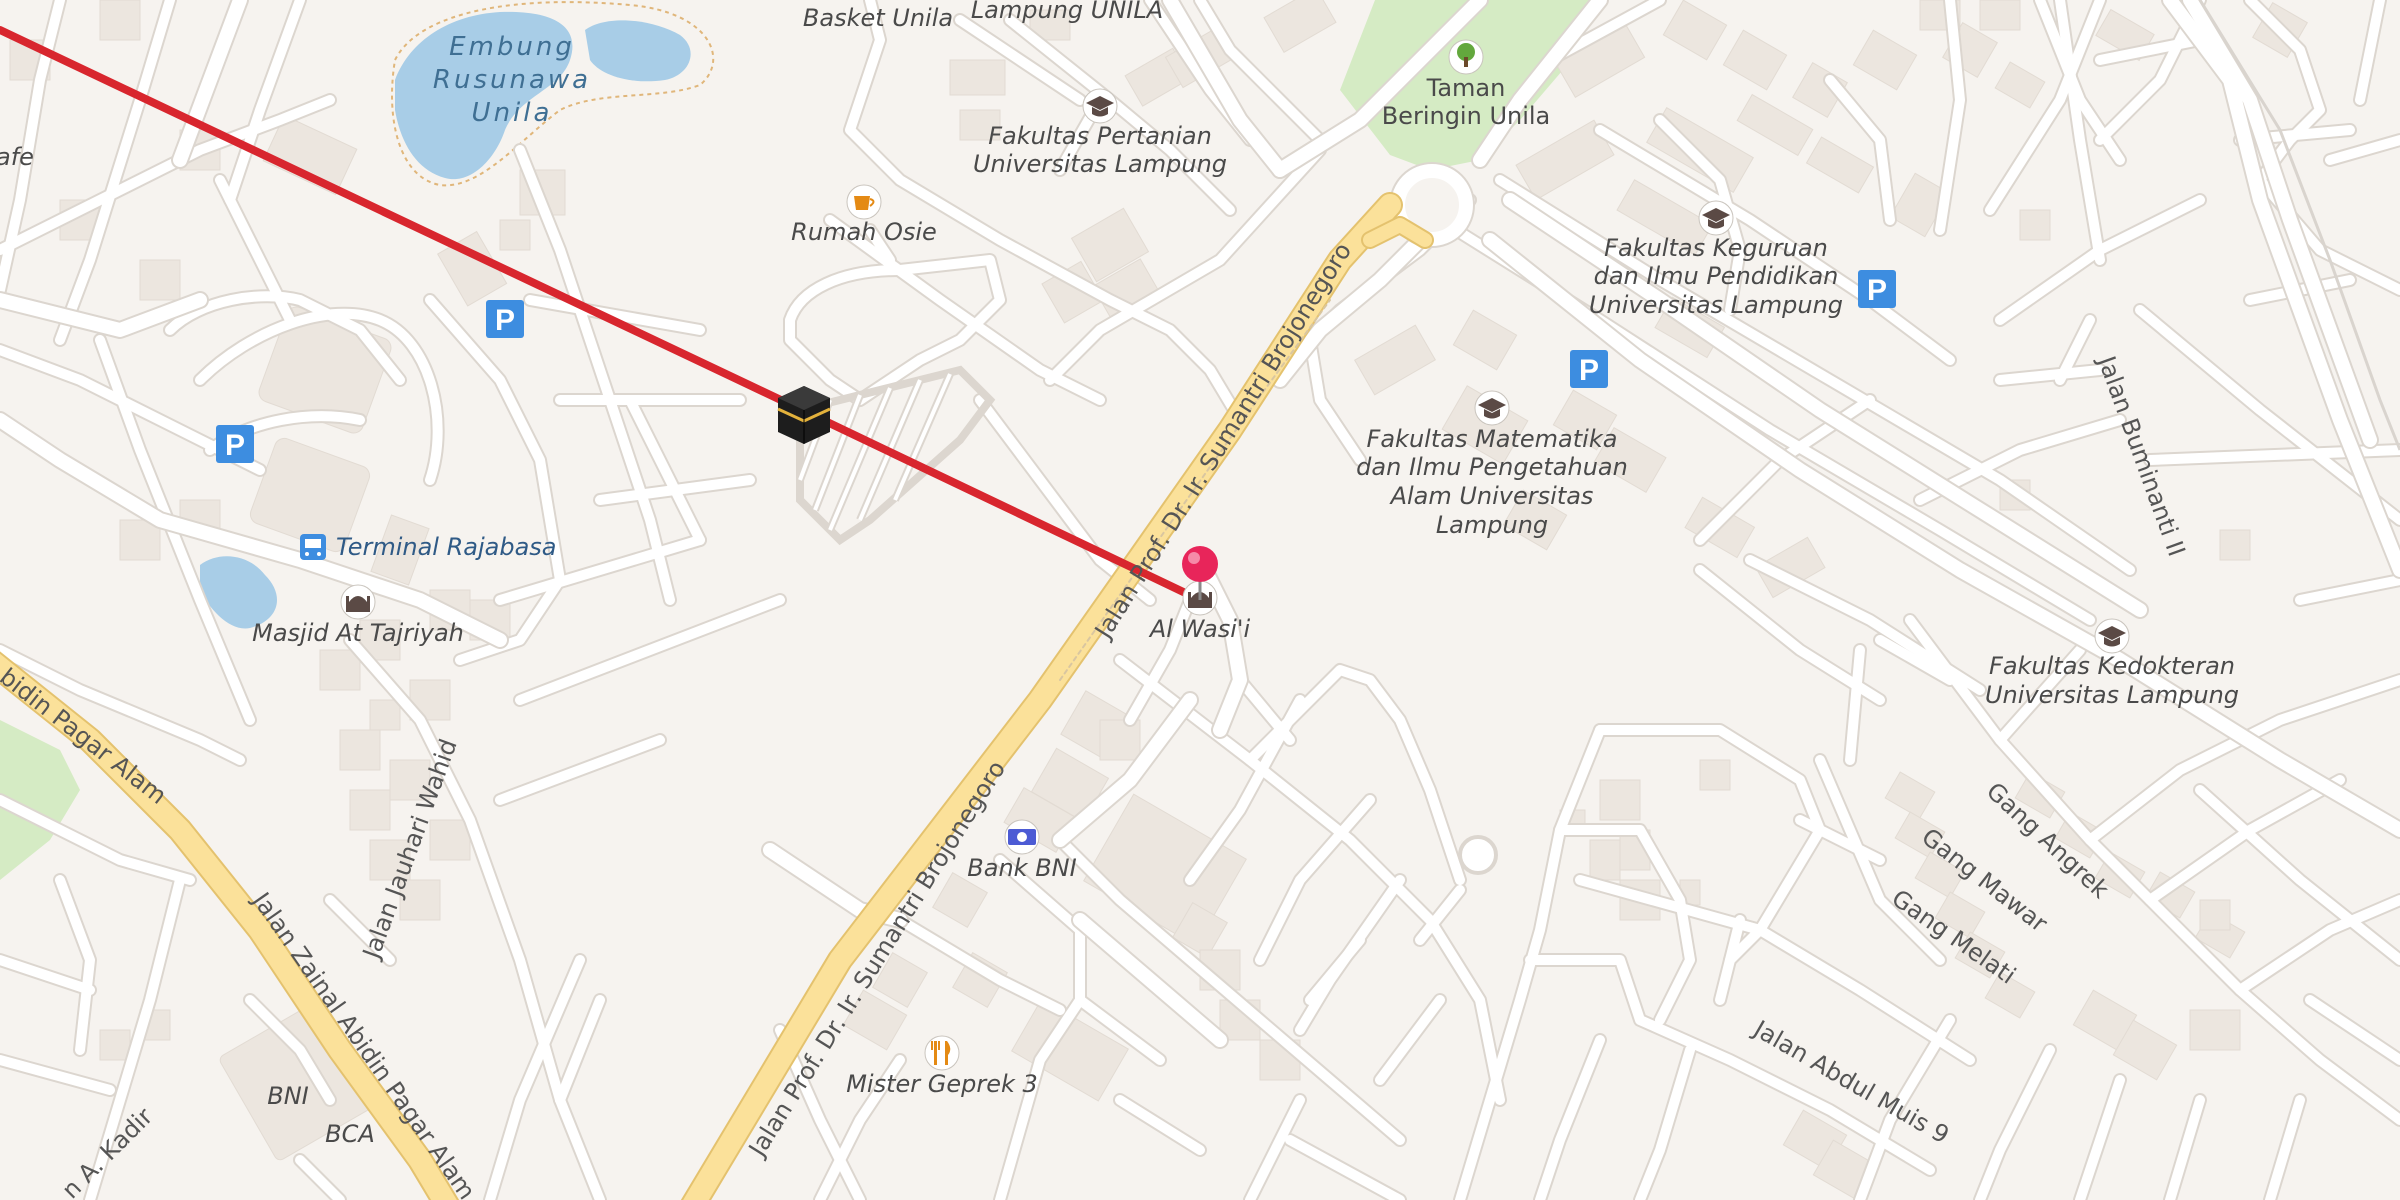  Describe the element at coordinates (1492, 525) in the screenshot. I see `poi-label-fak-mipa-4: Lampung` at that location.